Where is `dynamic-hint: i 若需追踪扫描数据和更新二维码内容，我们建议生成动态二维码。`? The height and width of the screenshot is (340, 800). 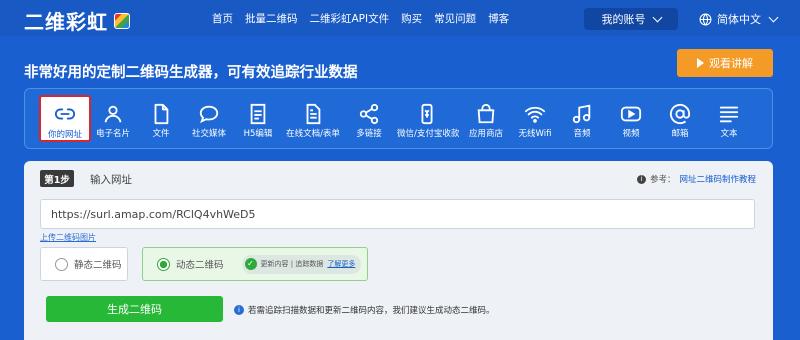 dynamic-hint: i 若需追踪扫描数据和更新二维码内容，我们建议生成动态二维码。 is located at coordinates (364, 310).